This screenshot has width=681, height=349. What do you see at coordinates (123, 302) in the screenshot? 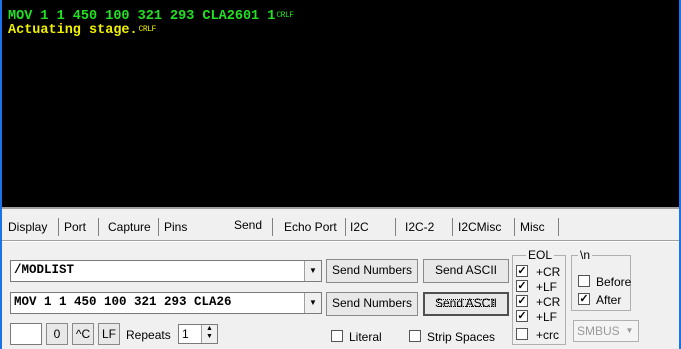
I see `send-string-2-value: MOV 1 1 450 100 321 293 CLA26` at bounding box center [123, 302].